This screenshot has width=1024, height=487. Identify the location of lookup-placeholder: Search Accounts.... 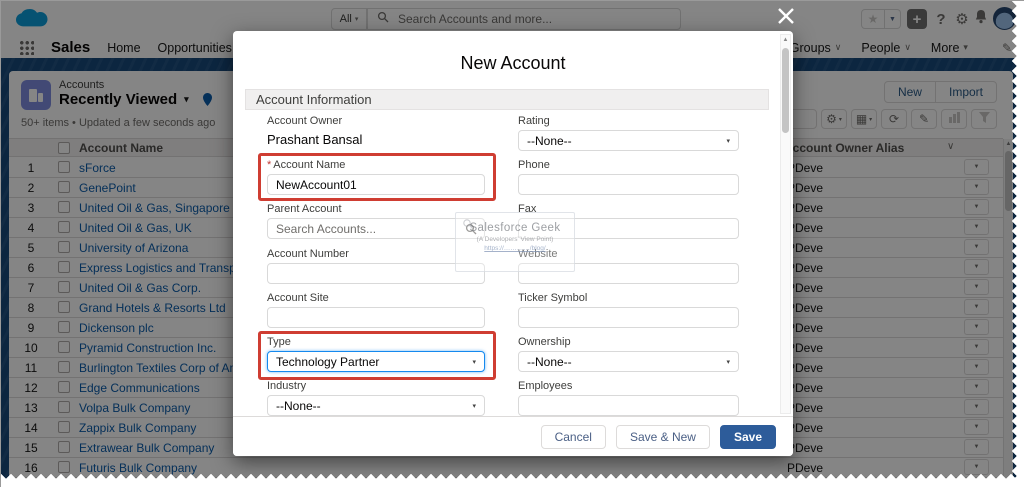
(326, 228).